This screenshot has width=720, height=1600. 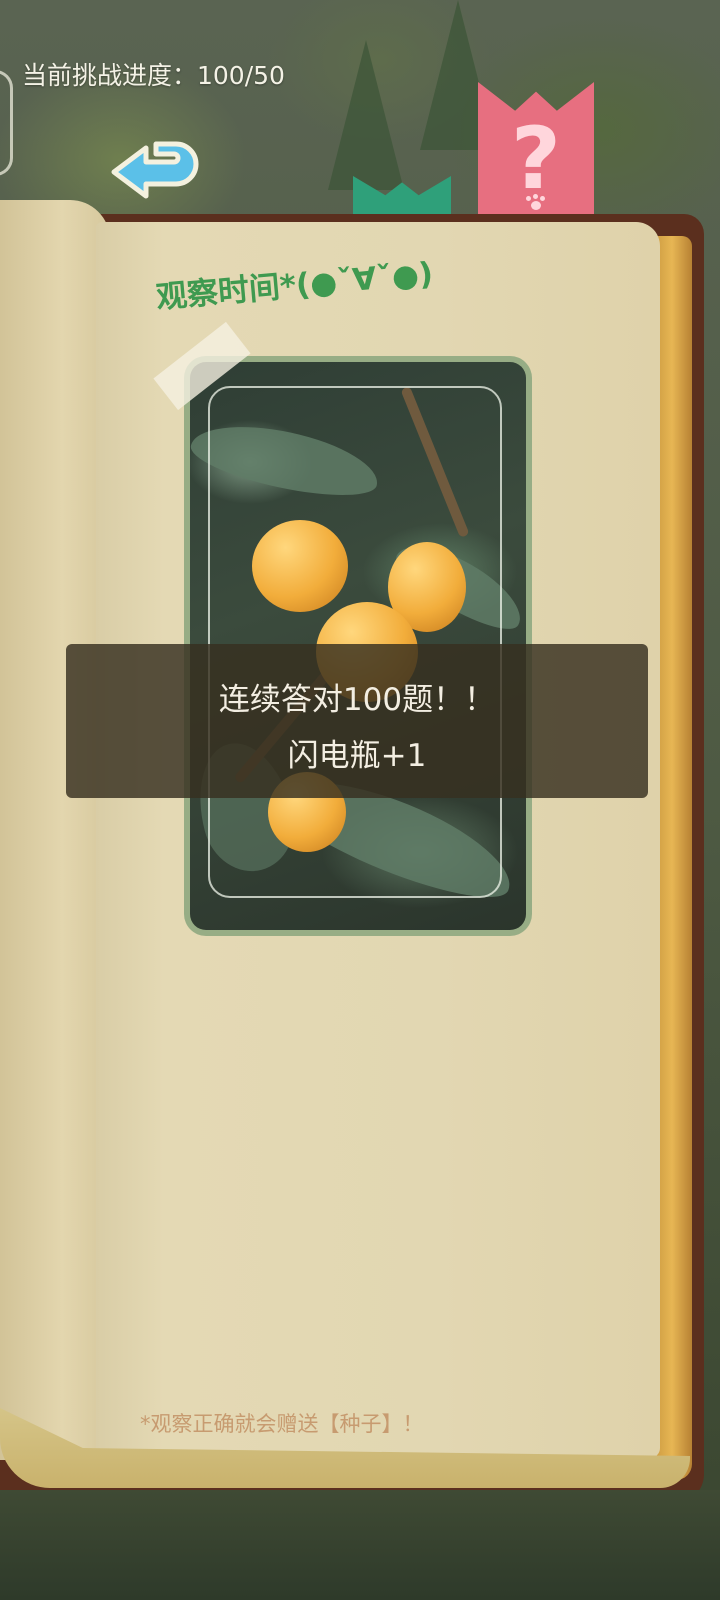 What do you see at coordinates (366, 115) in the screenshot?
I see `tree-silhouette` at bounding box center [366, 115].